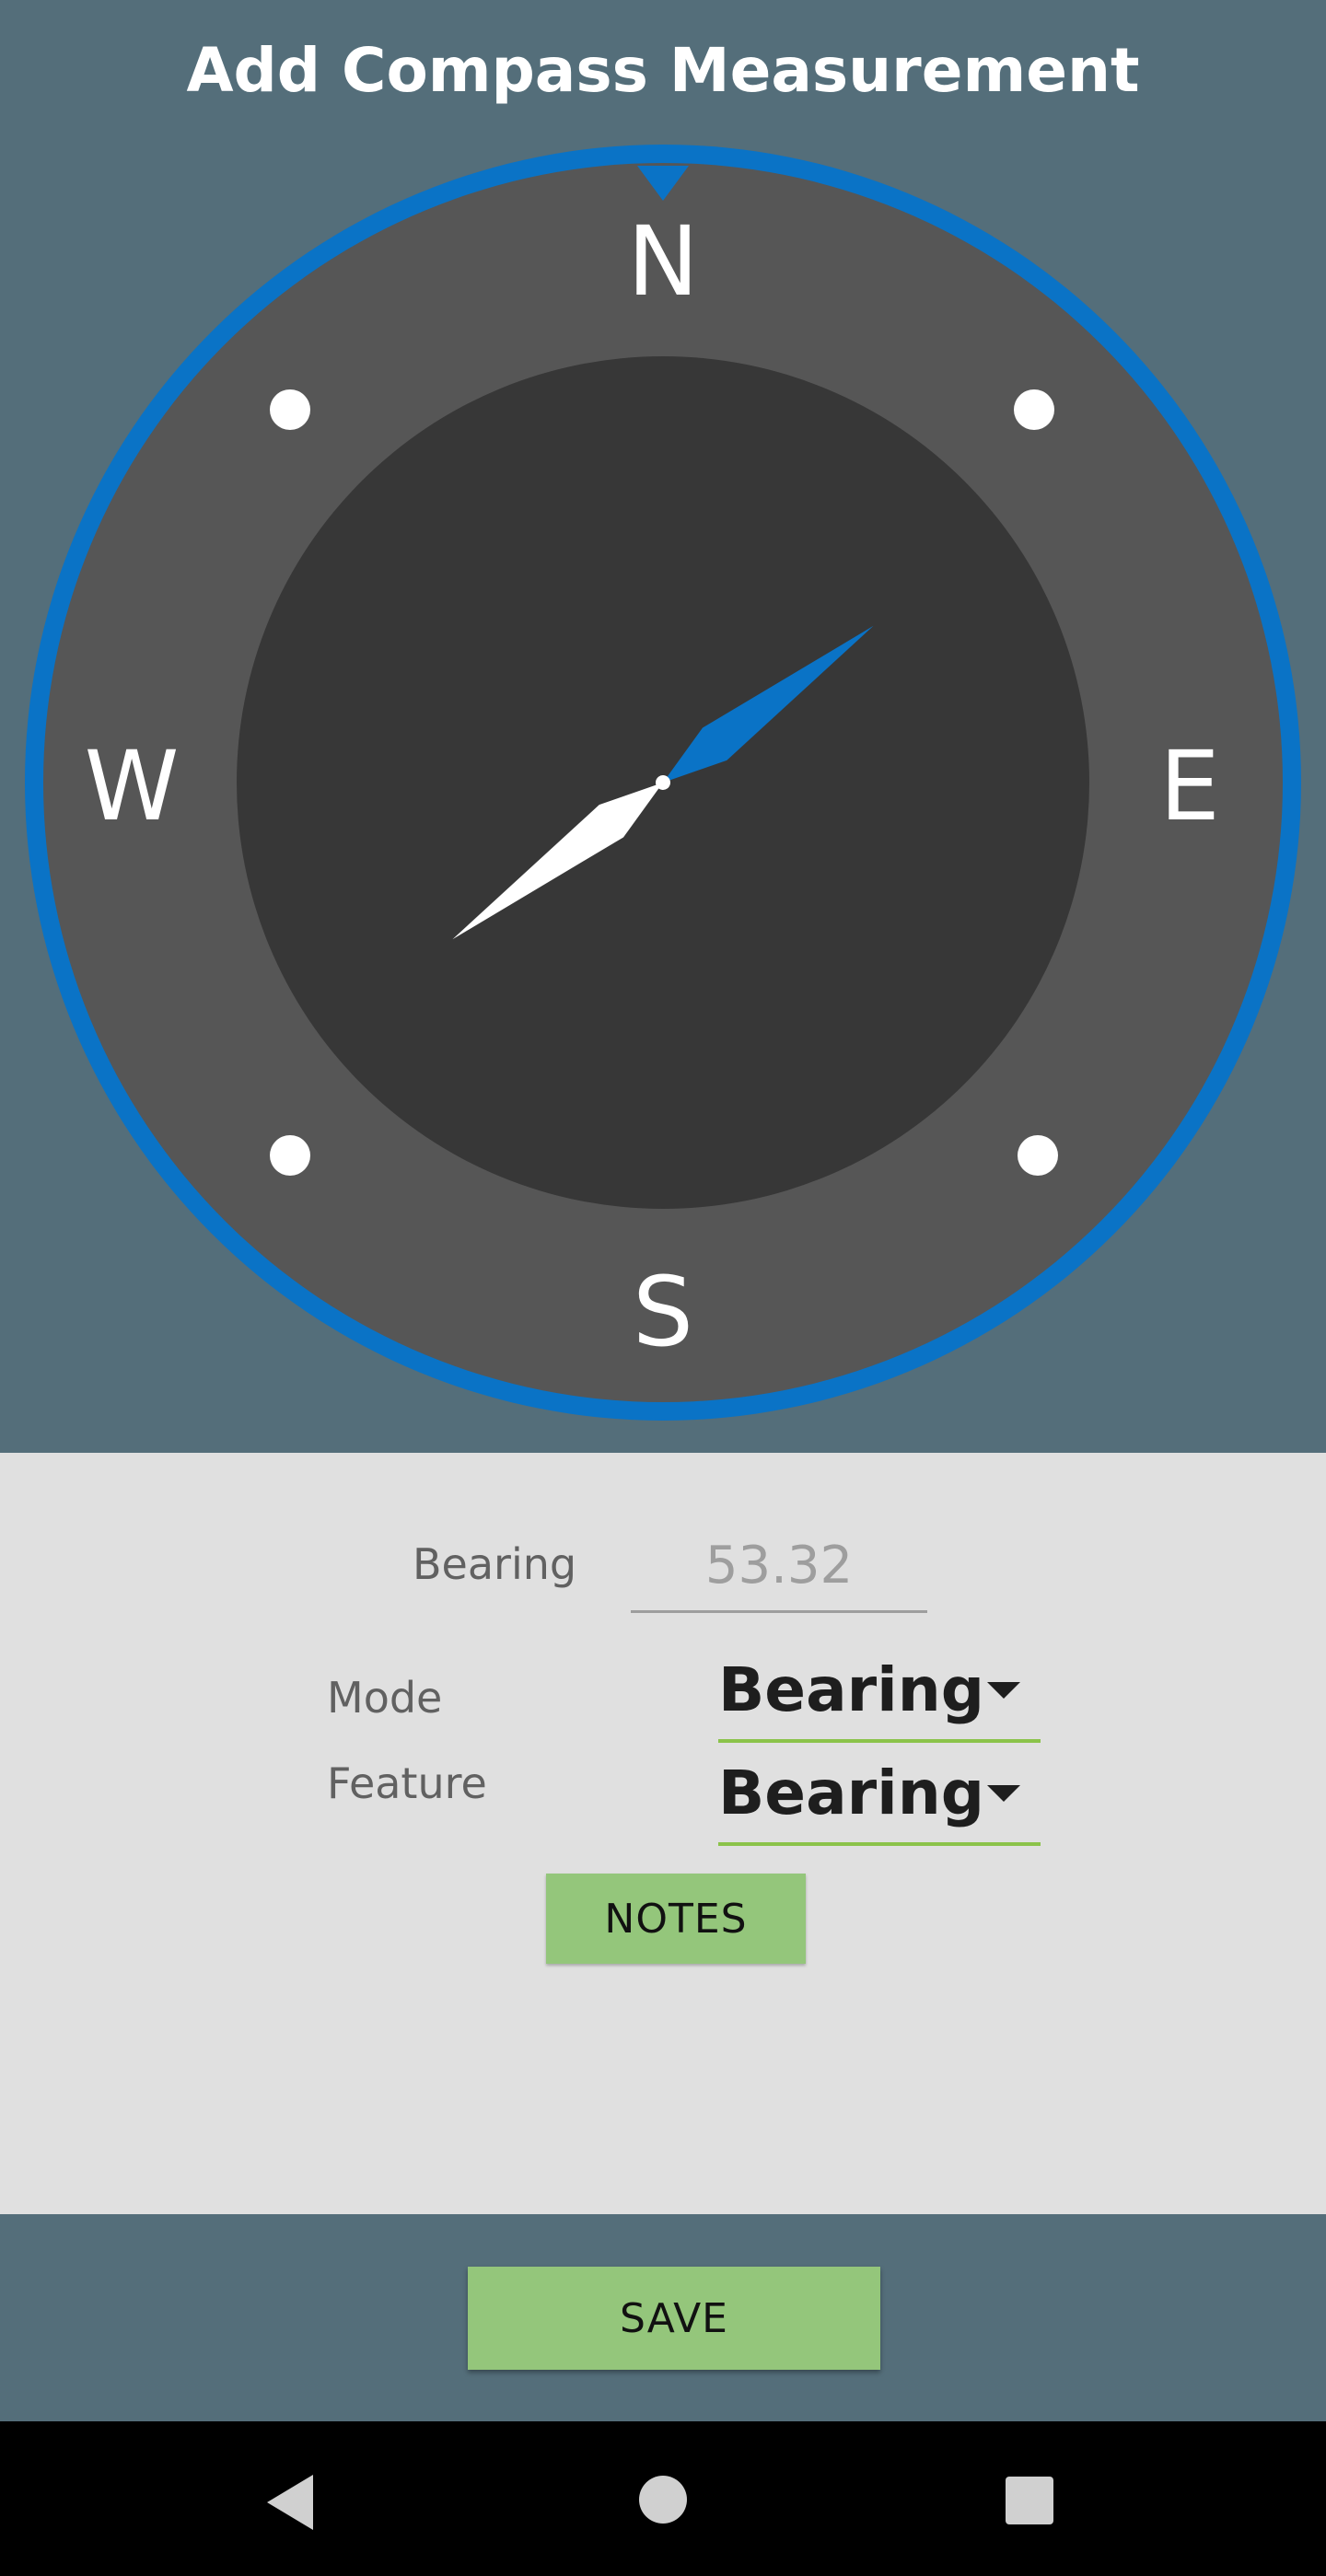  Describe the element at coordinates (851, 1793) in the screenshot. I see `feature-selected-value: Bearing` at that location.